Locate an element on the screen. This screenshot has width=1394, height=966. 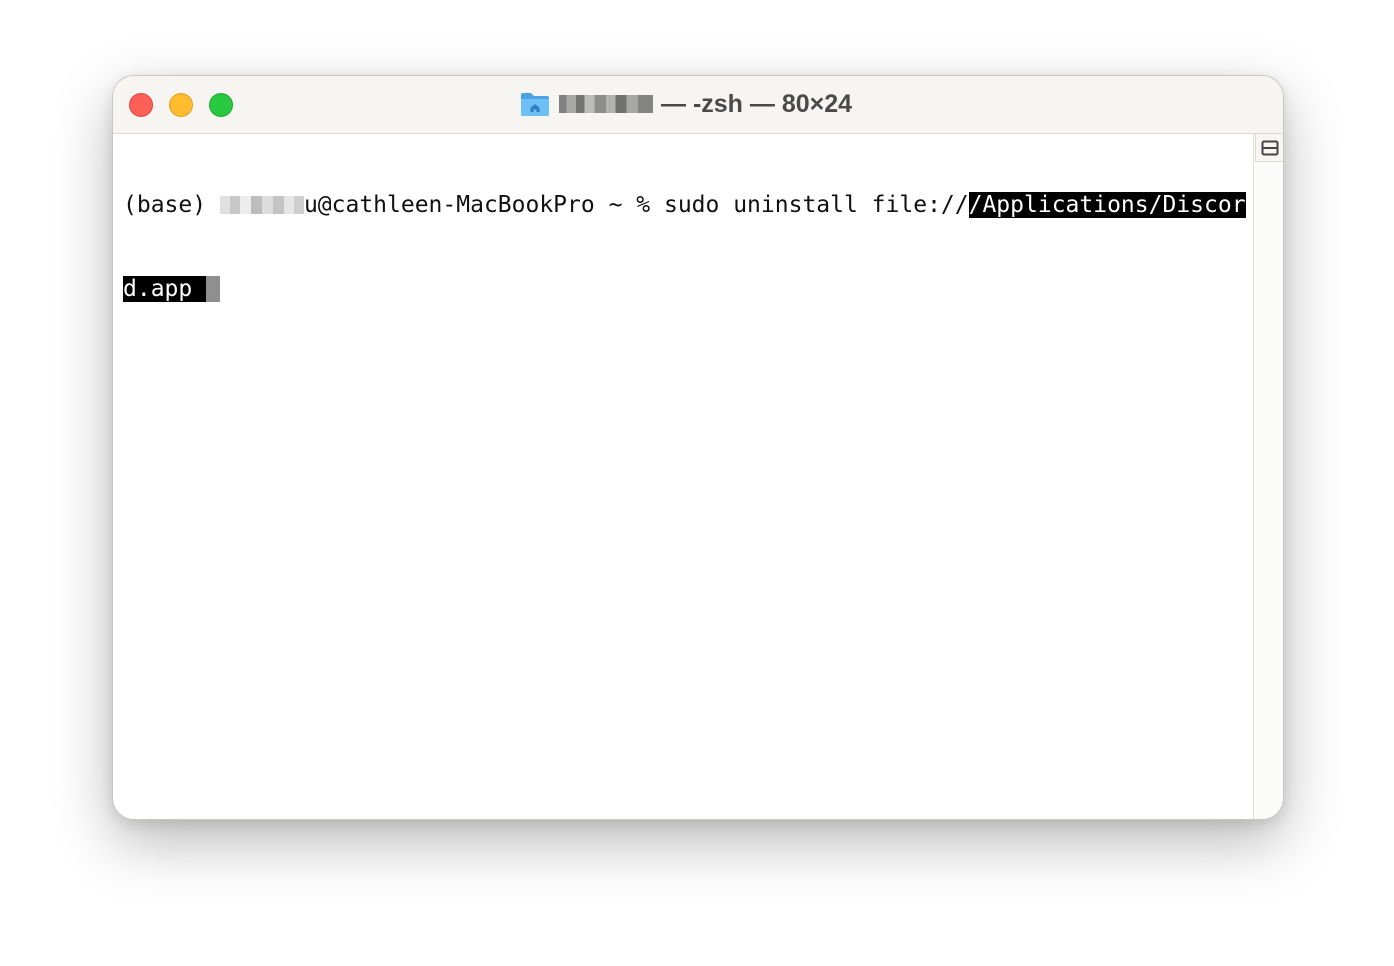
selected-path-part1: /Applications/Discor is located at coordinates (1107, 205).